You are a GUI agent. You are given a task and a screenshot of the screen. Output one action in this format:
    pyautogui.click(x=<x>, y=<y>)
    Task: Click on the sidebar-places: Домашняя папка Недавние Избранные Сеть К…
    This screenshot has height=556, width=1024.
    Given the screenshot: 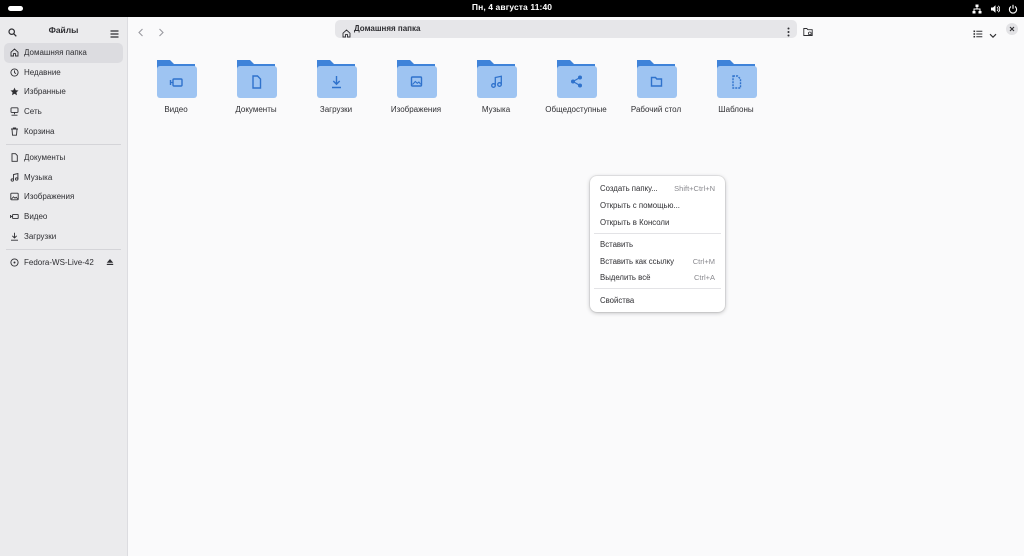 What is the action you would take?
    pyautogui.click(x=63, y=157)
    